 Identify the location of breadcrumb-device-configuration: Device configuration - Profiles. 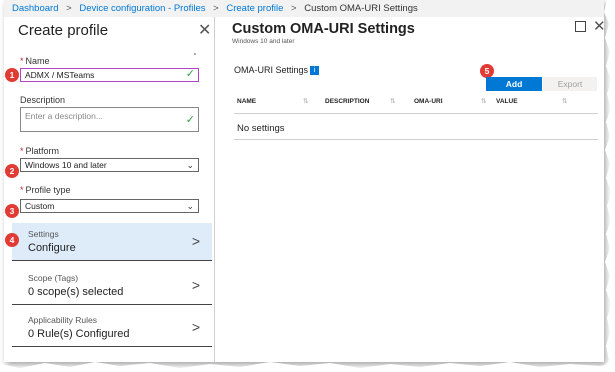
(142, 8).